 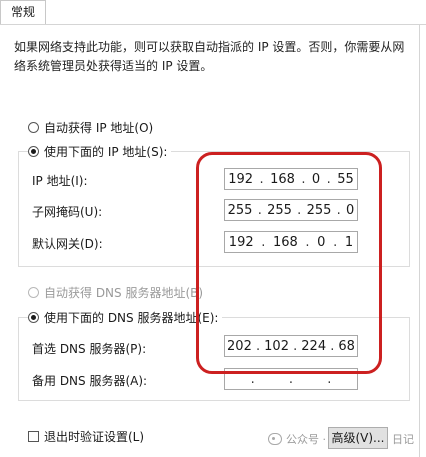 I want to click on radio-auto-ip-label: 自动获得 IP 地址(O), so click(x=99, y=128).